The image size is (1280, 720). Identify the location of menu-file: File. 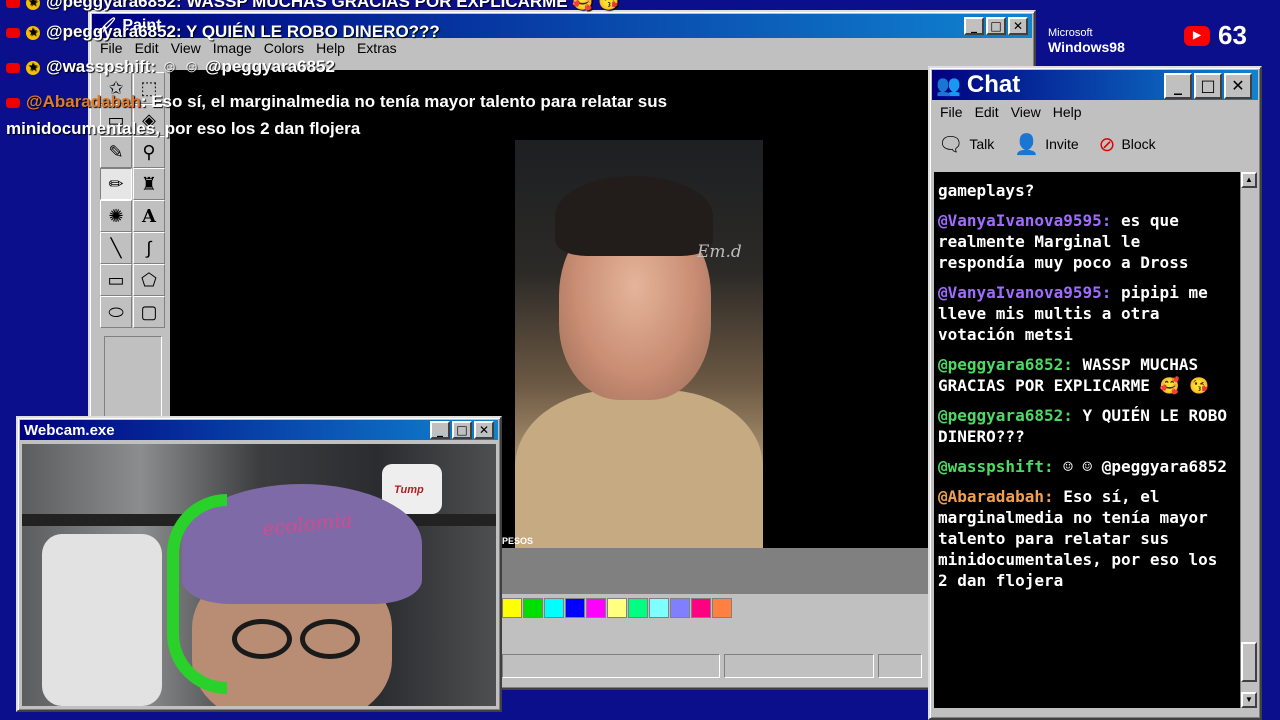
(111, 48).